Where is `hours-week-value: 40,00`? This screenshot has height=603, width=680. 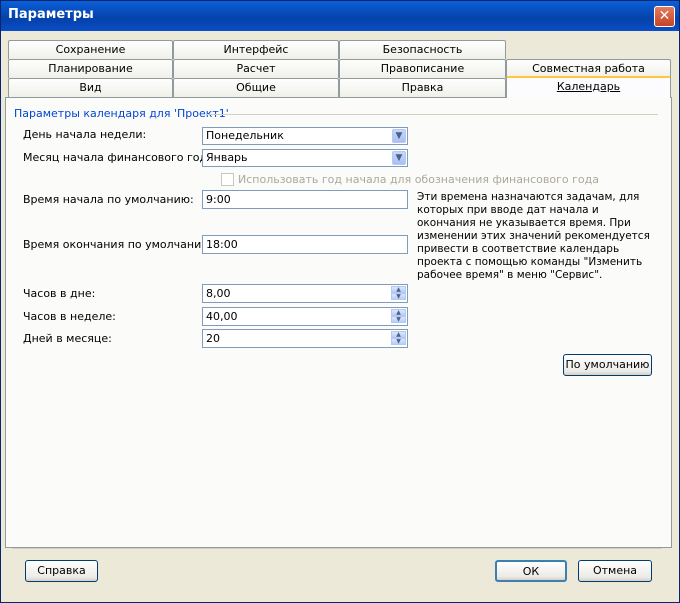
hours-week-value: 40,00 is located at coordinates (222, 316).